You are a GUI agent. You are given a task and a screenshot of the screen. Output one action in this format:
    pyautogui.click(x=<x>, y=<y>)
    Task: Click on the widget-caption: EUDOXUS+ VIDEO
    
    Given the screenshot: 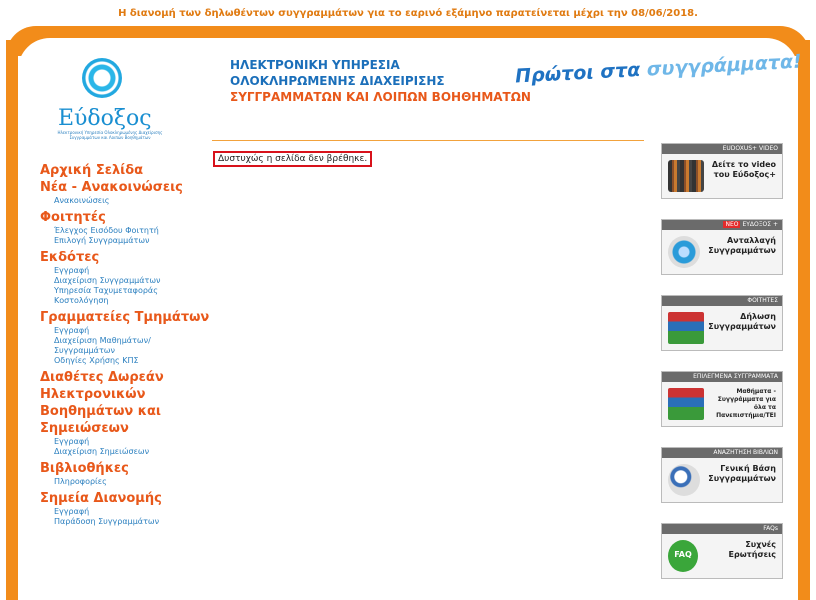 What is the action you would take?
    pyautogui.click(x=722, y=149)
    